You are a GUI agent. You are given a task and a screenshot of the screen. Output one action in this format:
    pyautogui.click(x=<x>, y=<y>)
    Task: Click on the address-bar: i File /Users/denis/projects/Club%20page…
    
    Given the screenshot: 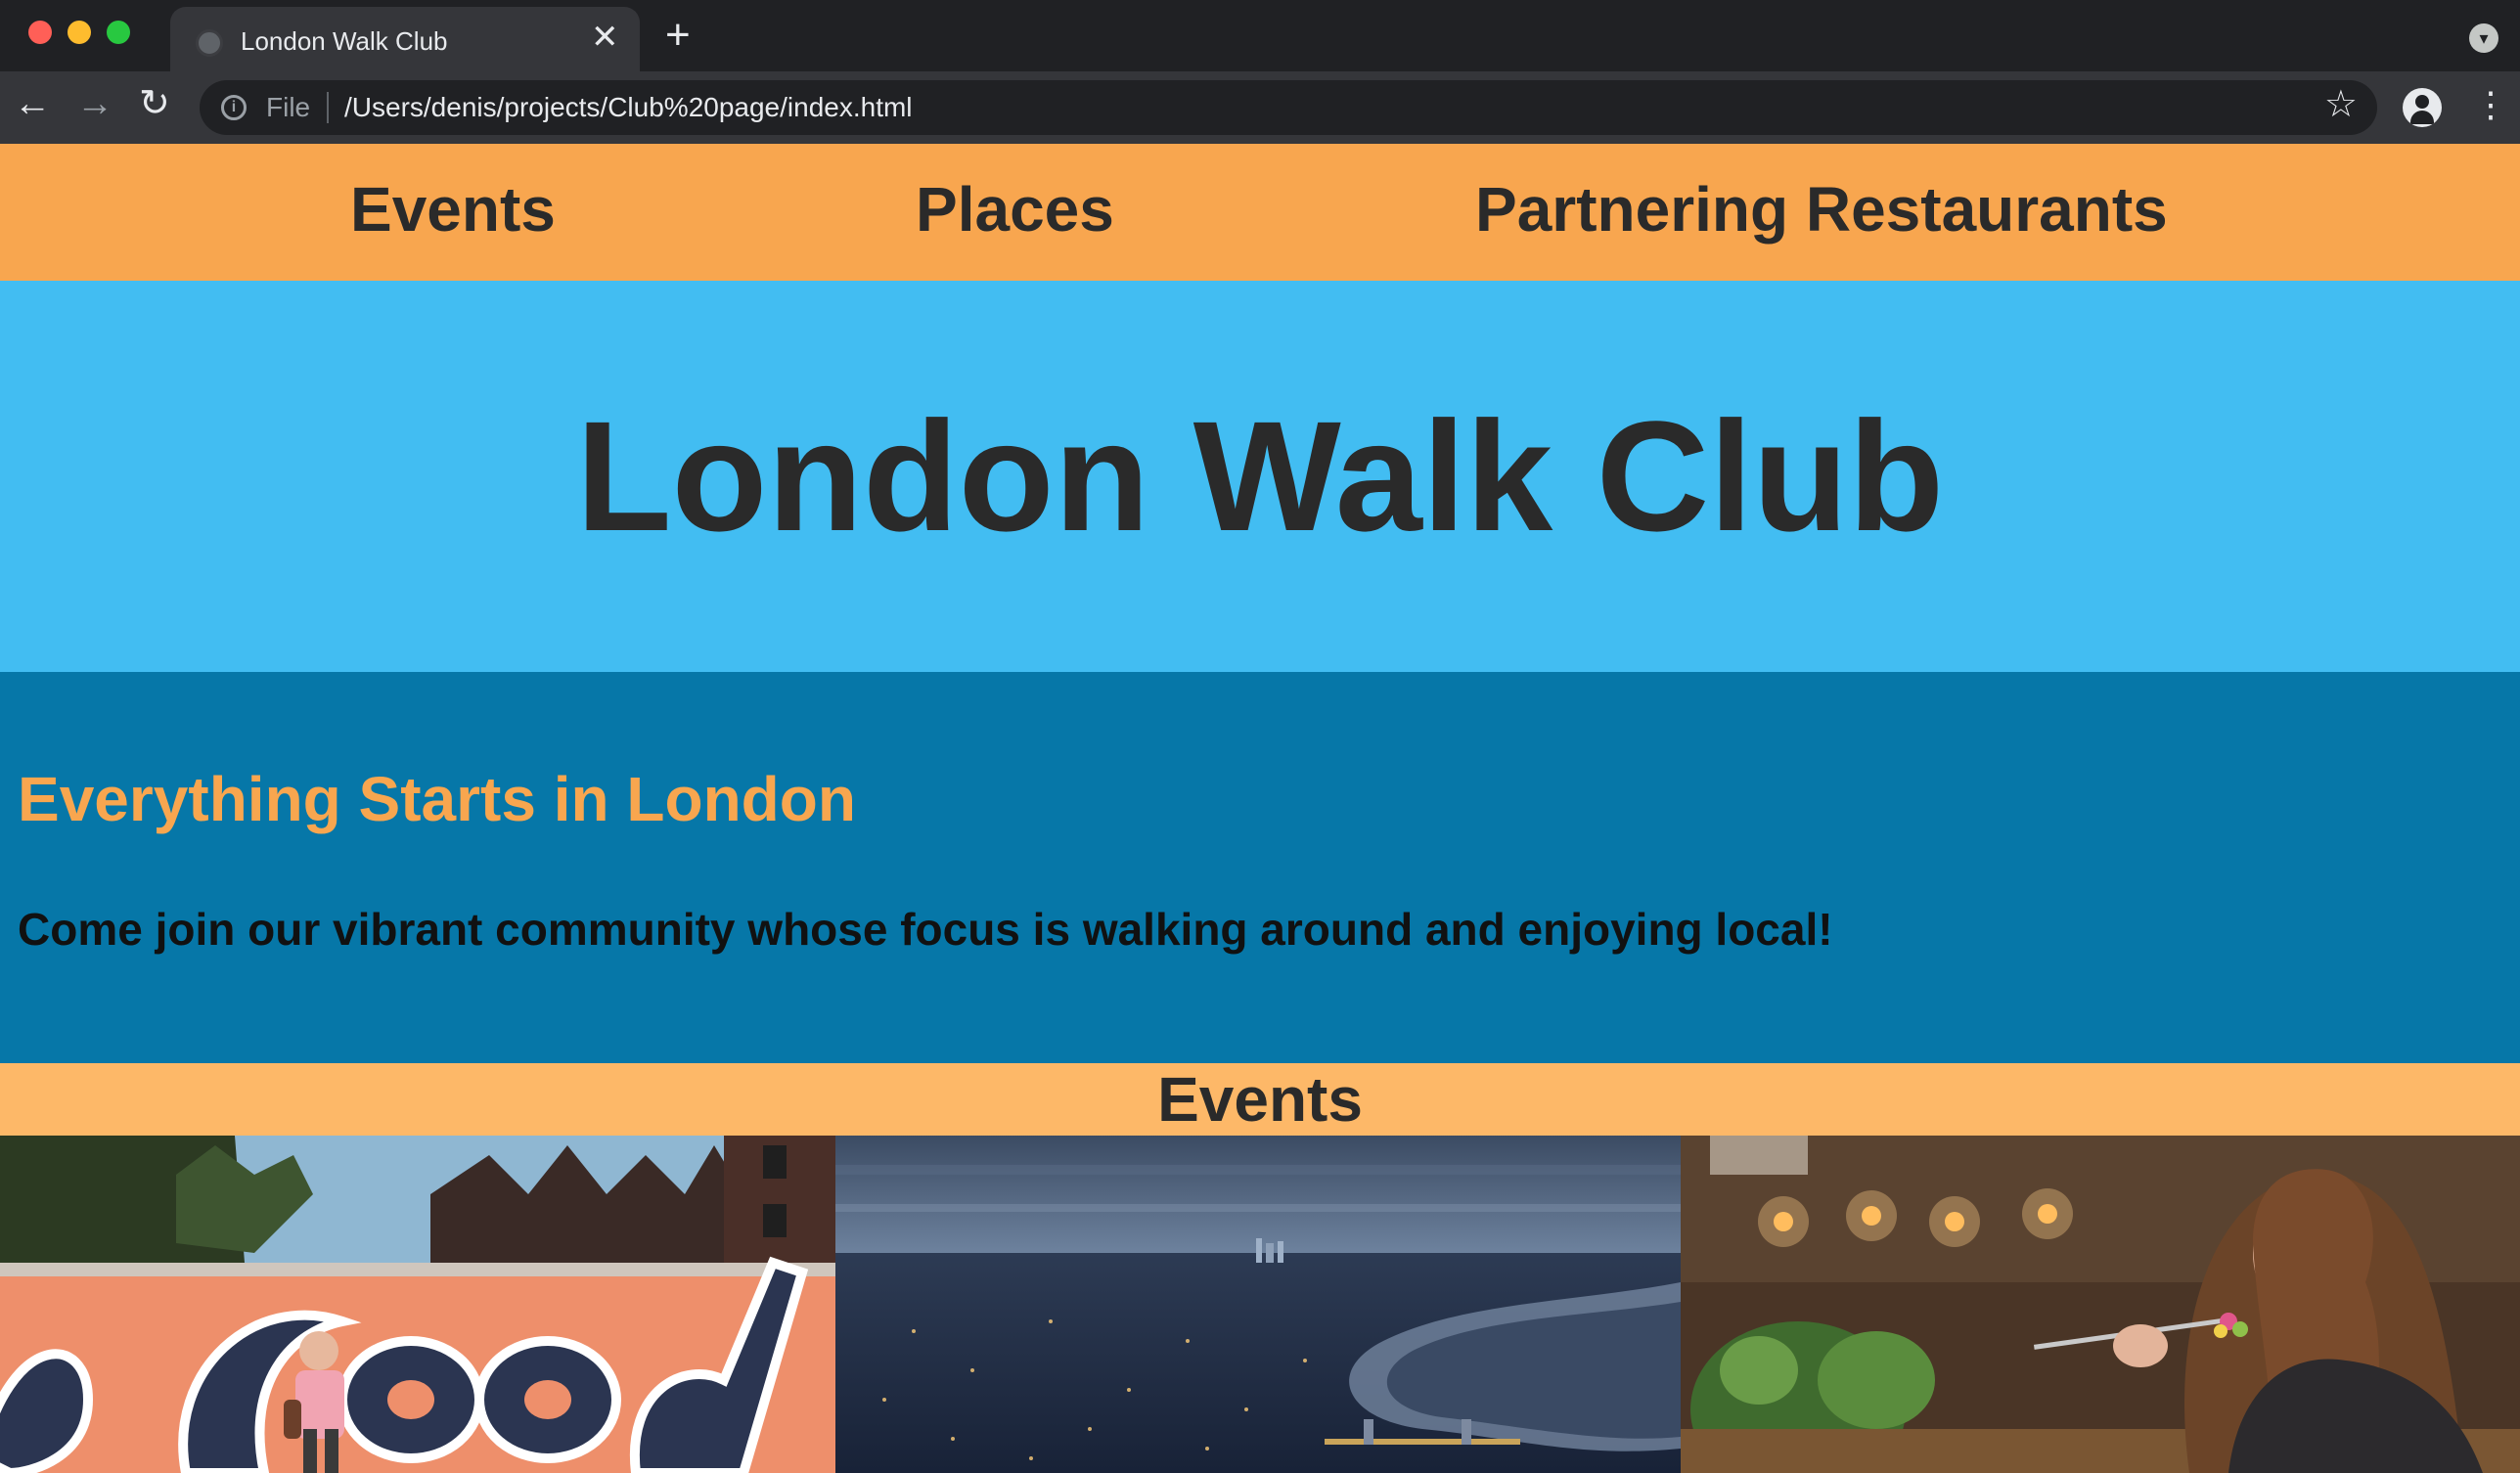 What is the action you would take?
    pyautogui.click(x=1288, y=107)
    